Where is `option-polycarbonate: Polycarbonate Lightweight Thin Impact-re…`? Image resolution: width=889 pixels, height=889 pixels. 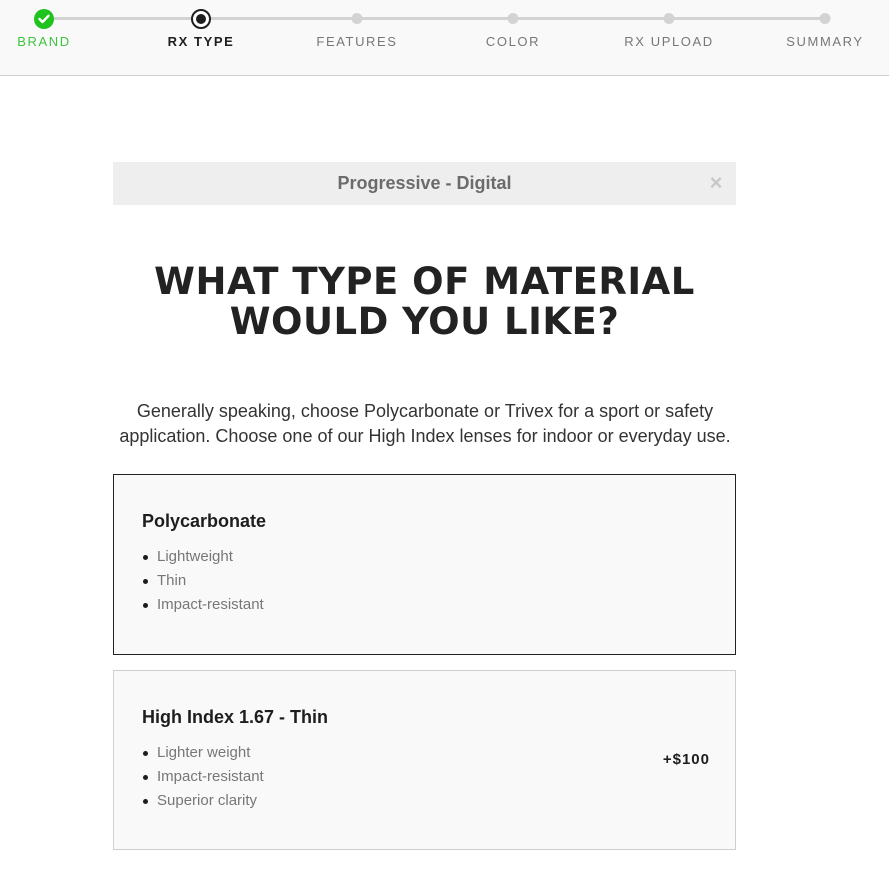 option-polycarbonate: Polycarbonate Lightweight Thin Impact-re… is located at coordinates (424, 564).